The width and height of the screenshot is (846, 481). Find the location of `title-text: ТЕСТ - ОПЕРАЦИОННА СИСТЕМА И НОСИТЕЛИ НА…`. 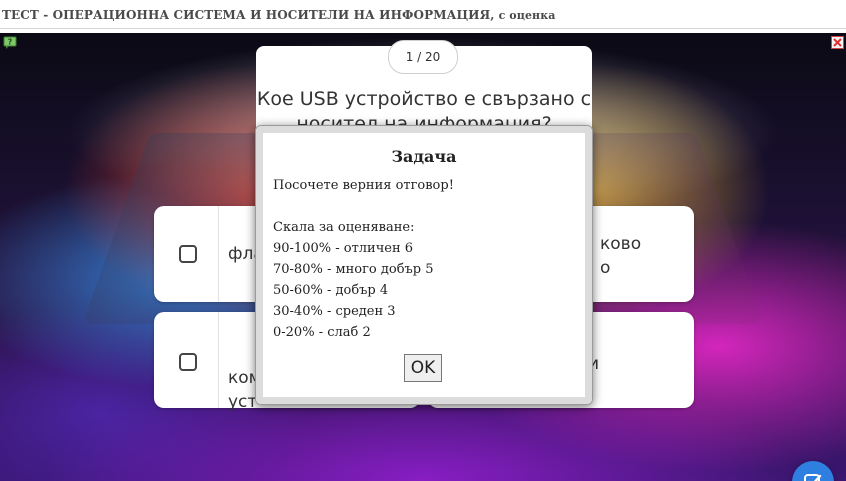

title-text: ТЕСТ - ОПЕРАЦИОННА СИСТЕМА И НОСИТЕЛИ НА… is located at coordinates (248, 15).